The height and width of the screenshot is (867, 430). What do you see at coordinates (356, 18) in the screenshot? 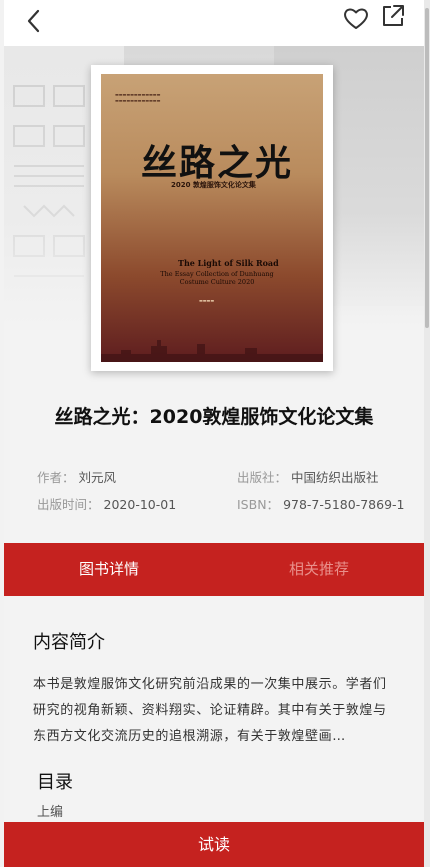
I see `heart-icon` at bounding box center [356, 18].